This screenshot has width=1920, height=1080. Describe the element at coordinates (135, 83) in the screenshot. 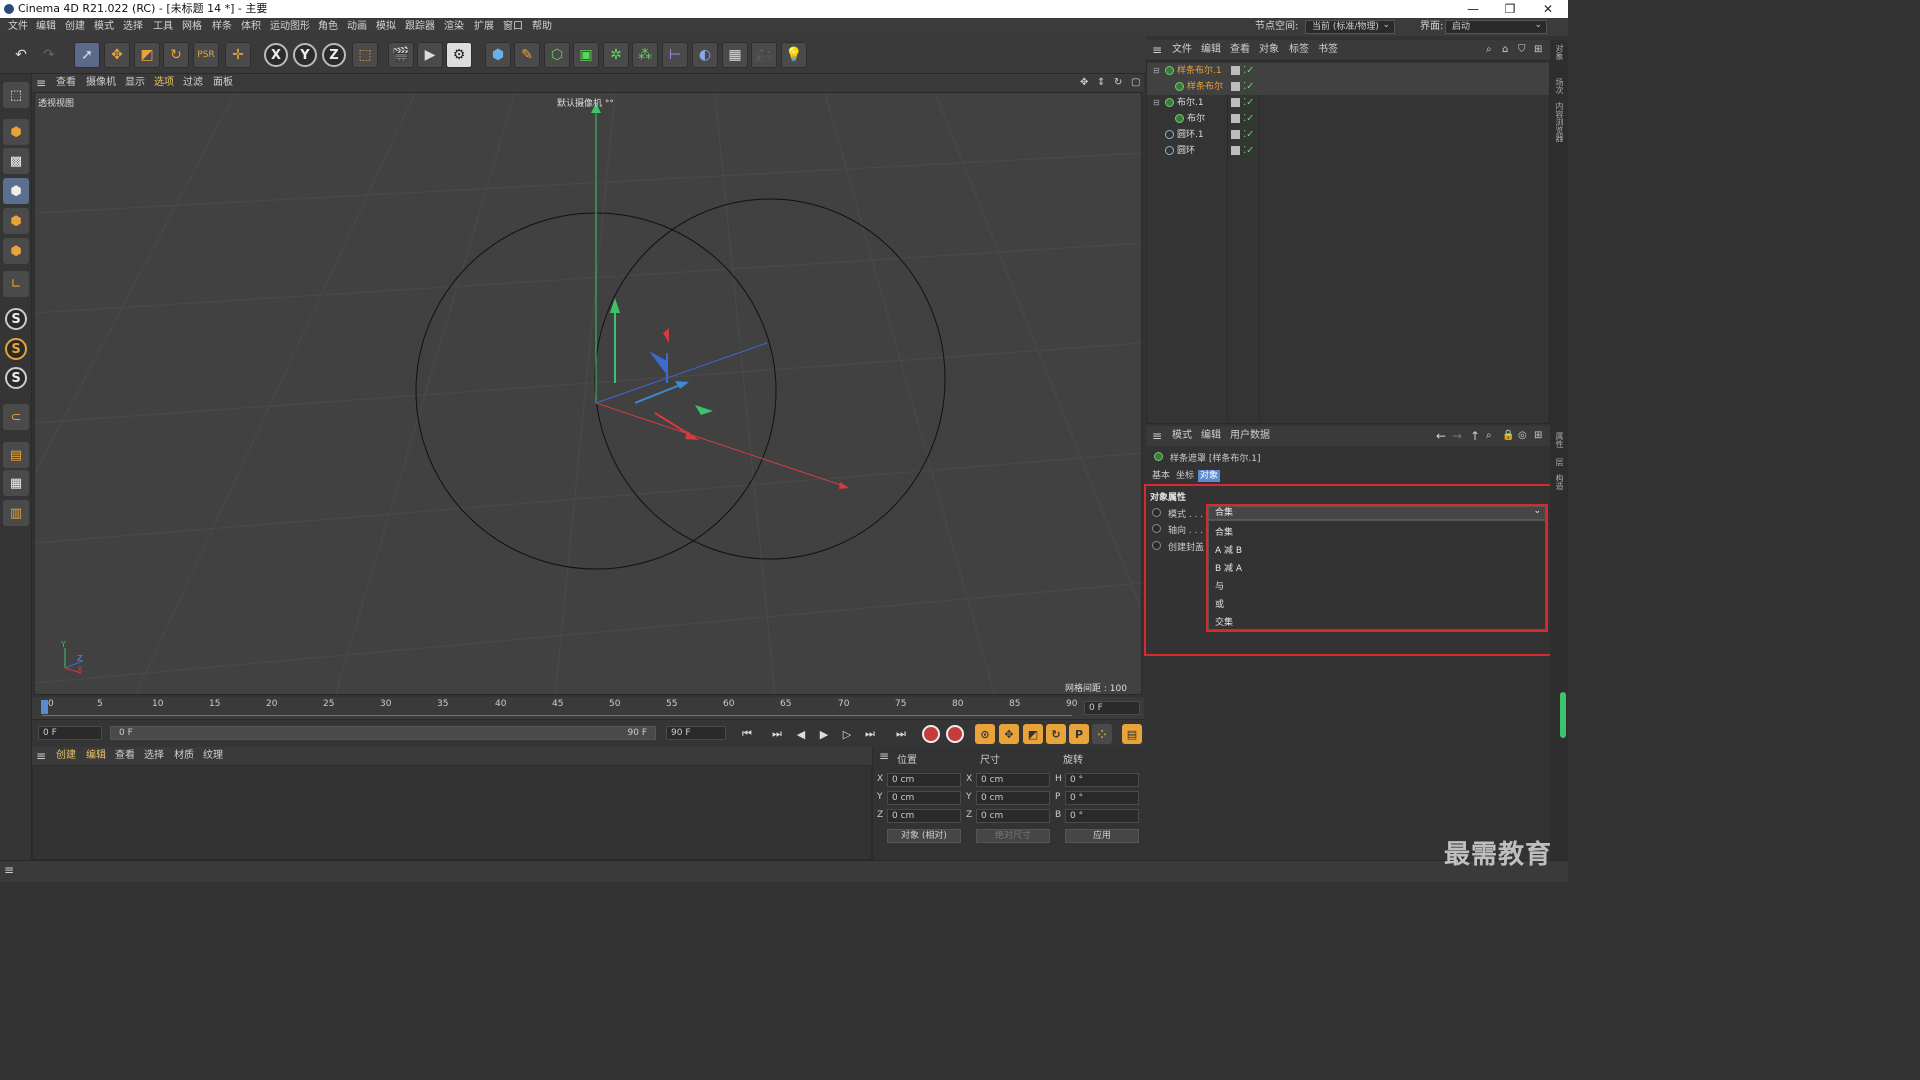

I see `viewport-menu-display: 显示` at that location.